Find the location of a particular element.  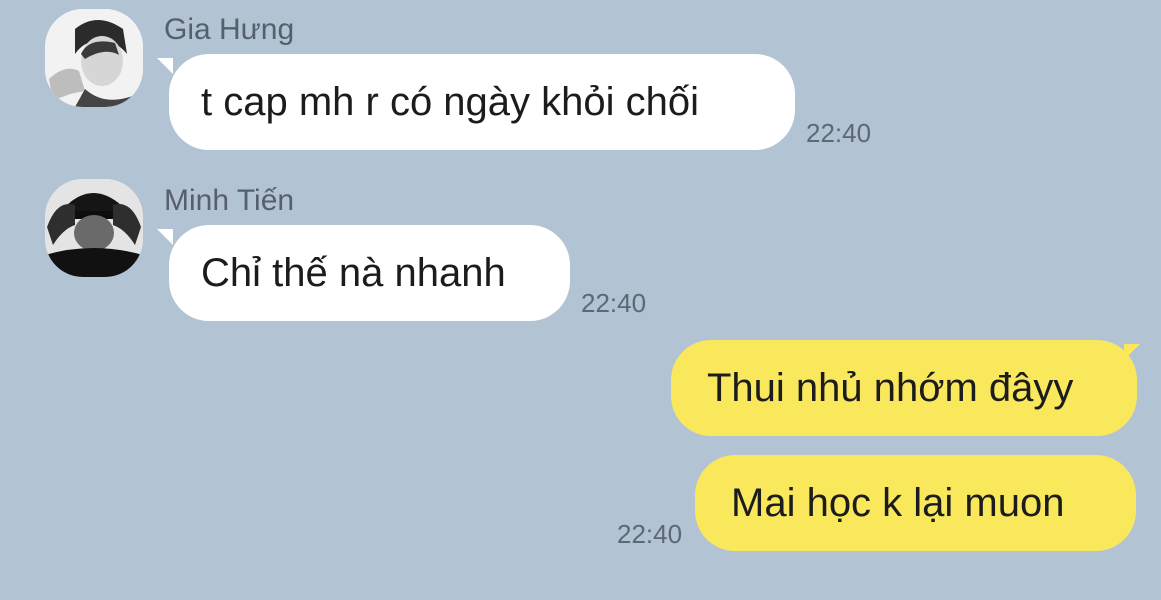

sender-name: Minh Tiến is located at coordinates (229, 200).